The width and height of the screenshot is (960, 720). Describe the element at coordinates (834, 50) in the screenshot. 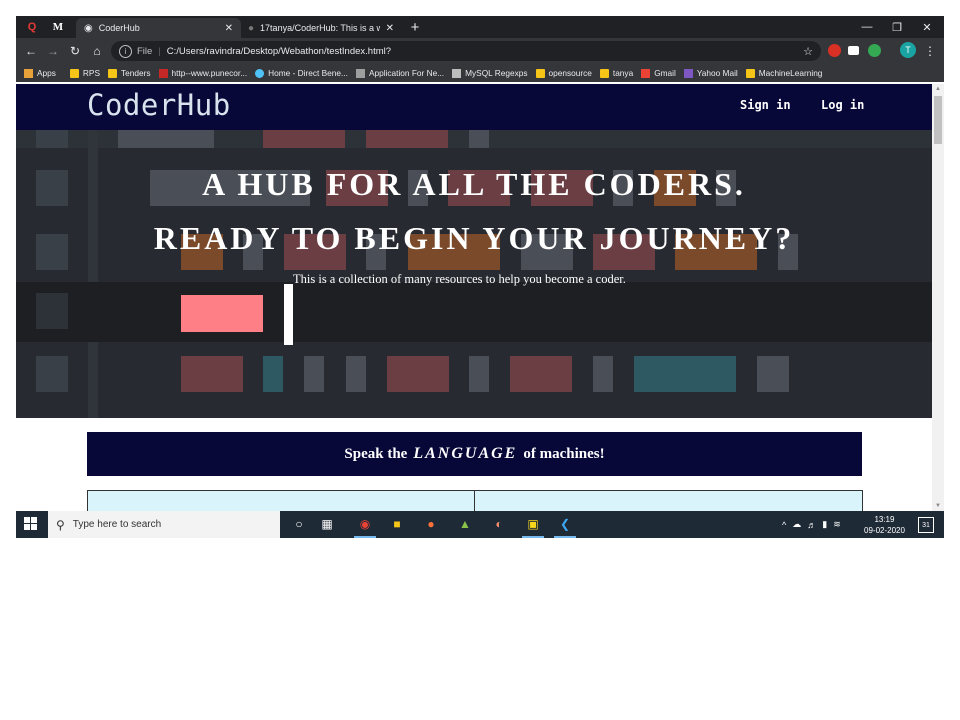

I see `extension-icon` at that location.